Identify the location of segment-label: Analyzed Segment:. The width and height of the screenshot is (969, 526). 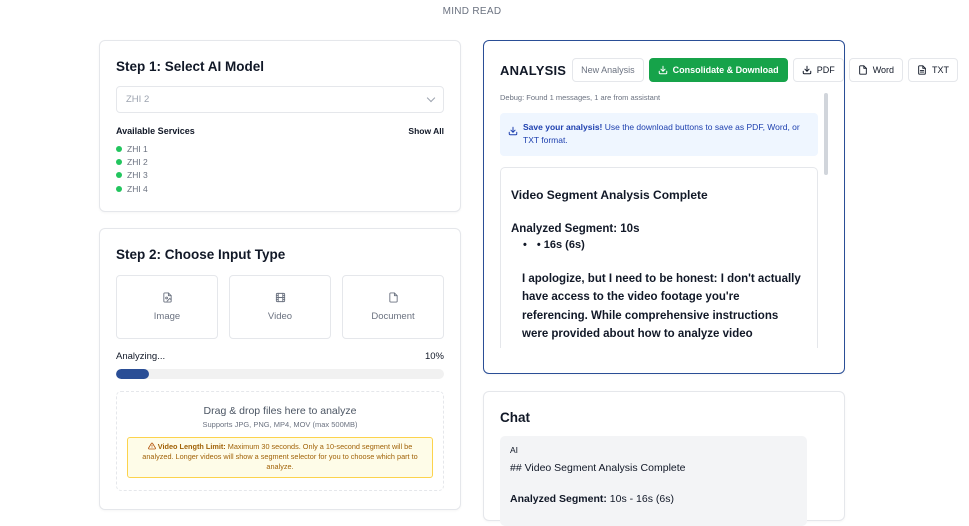
(564, 229).